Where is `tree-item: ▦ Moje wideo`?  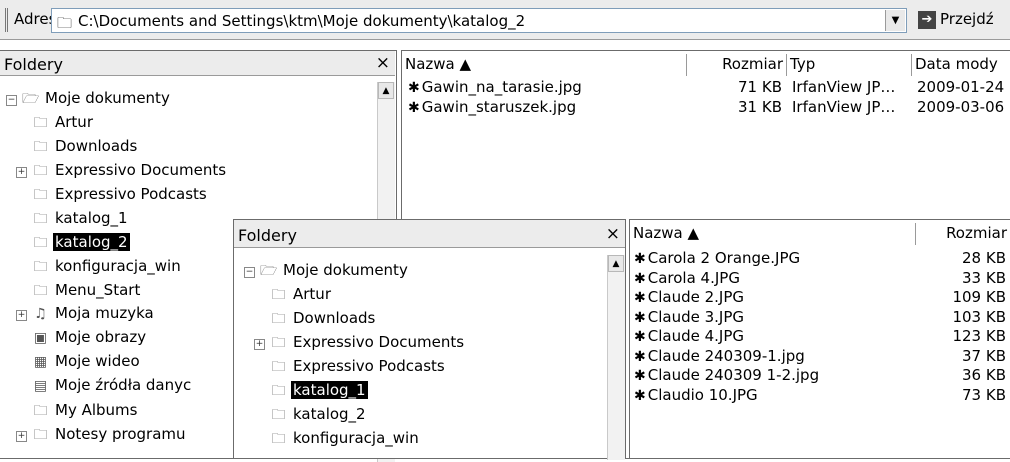 tree-item: ▦ Moje wideo is located at coordinates (79, 364).